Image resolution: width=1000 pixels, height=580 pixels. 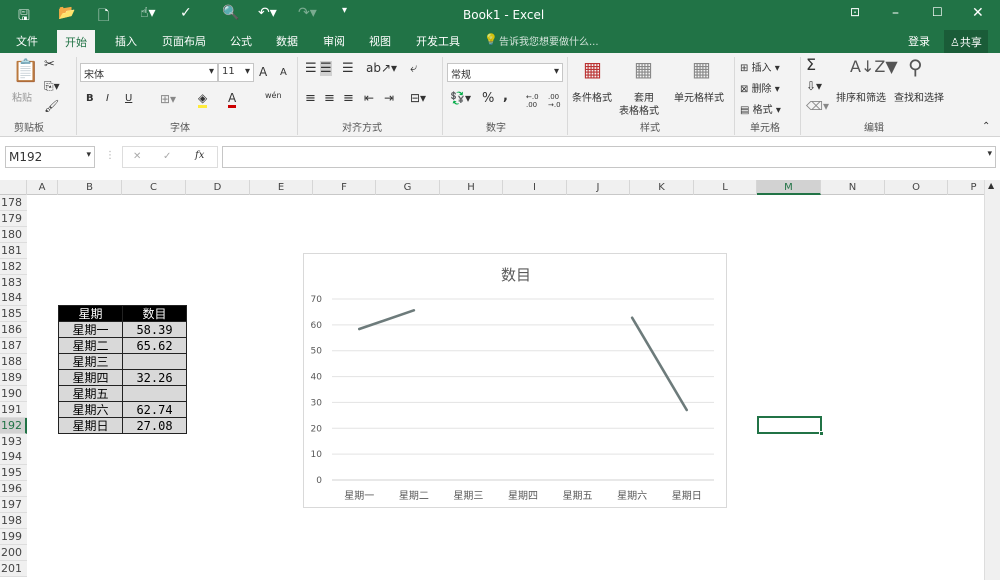 What do you see at coordinates (326, 68) in the screenshot?
I see `middle-align-icon: ☰` at bounding box center [326, 68].